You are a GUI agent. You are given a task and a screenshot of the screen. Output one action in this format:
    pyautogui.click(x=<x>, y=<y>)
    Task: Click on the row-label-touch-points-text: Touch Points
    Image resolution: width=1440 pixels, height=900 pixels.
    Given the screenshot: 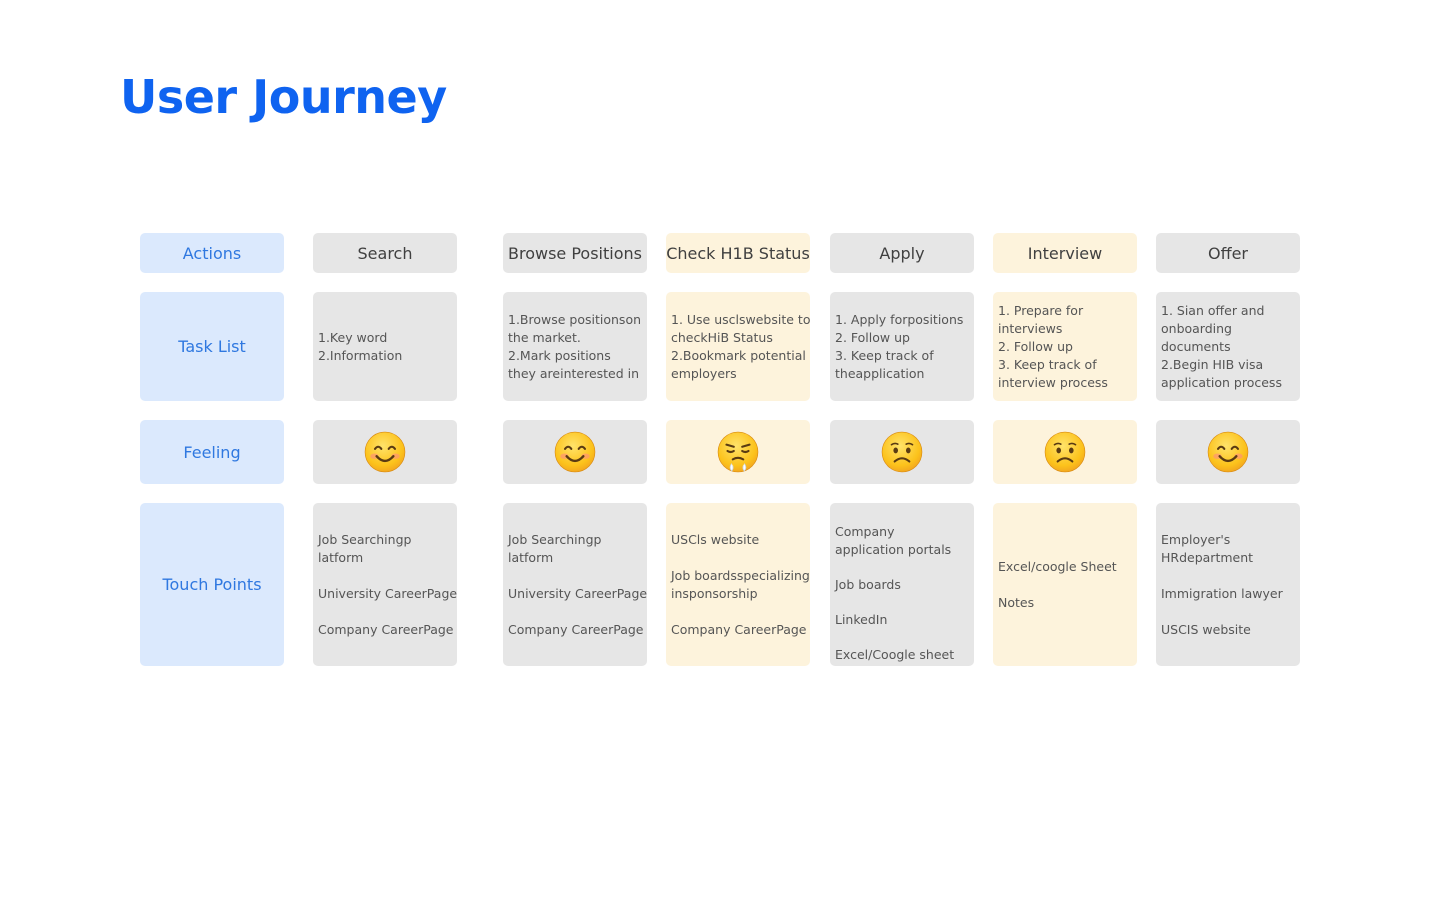 What is the action you would take?
    pyautogui.click(x=212, y=584)
    